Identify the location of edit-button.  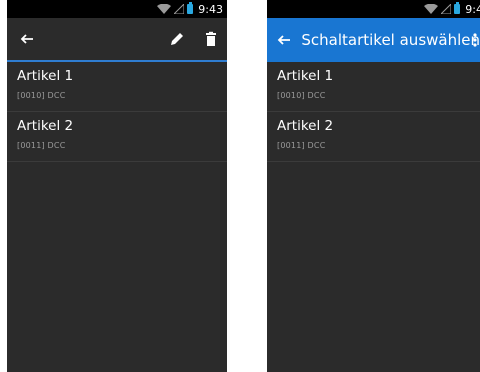
(177, 39).